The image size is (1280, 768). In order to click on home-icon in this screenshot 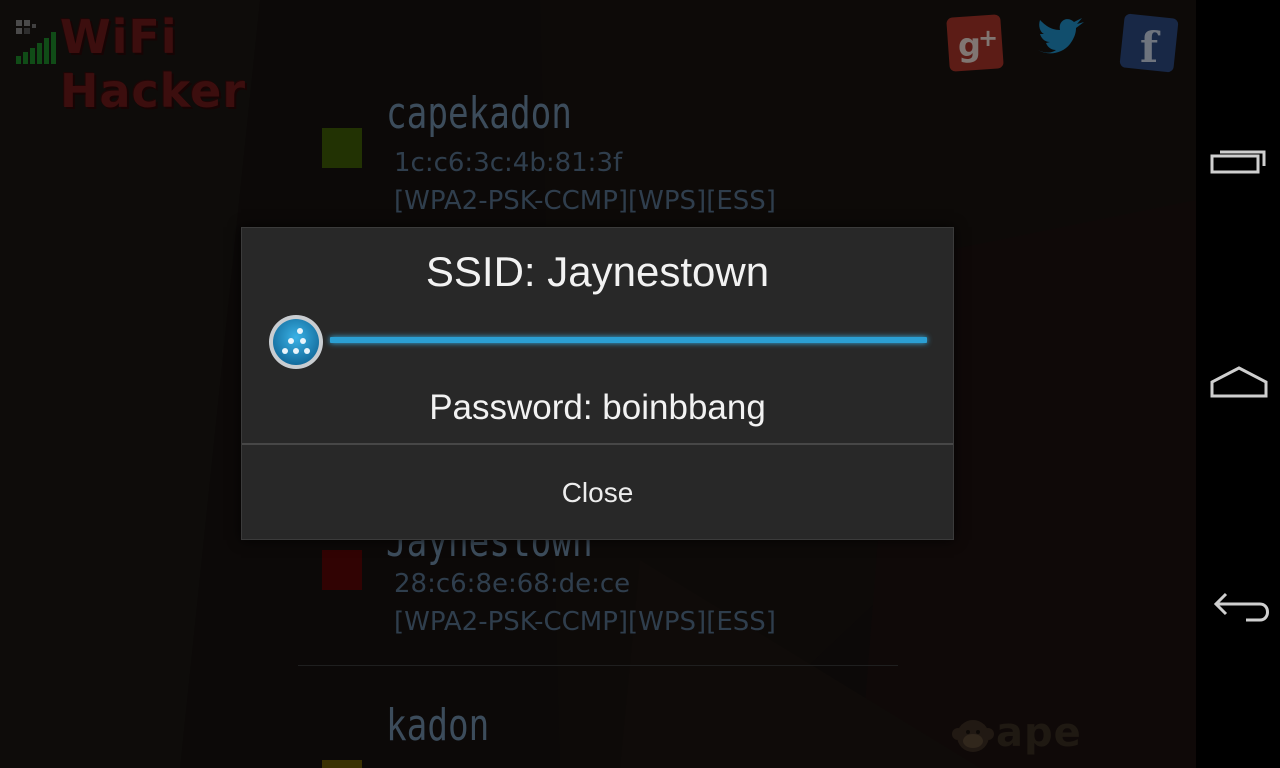, I will do `click(1239, 382)`.